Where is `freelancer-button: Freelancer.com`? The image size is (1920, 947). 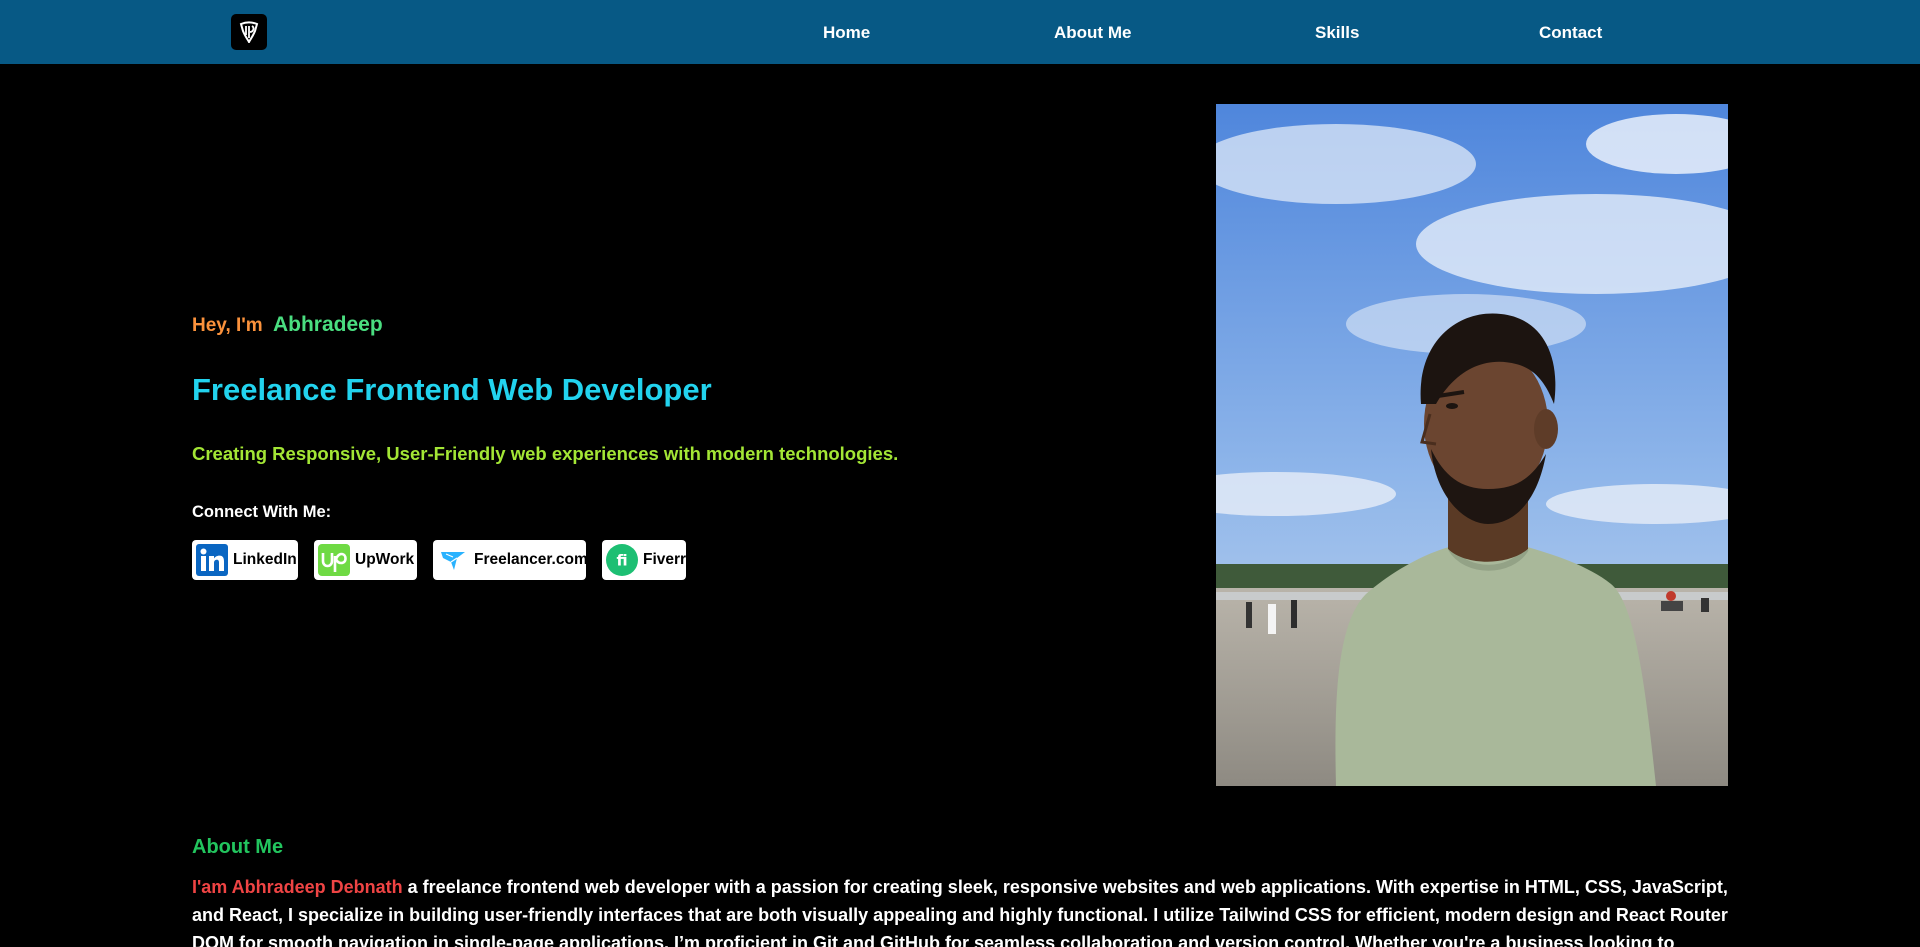
freelancer-button: Freelancer.com is located at coordinates (510, 560).